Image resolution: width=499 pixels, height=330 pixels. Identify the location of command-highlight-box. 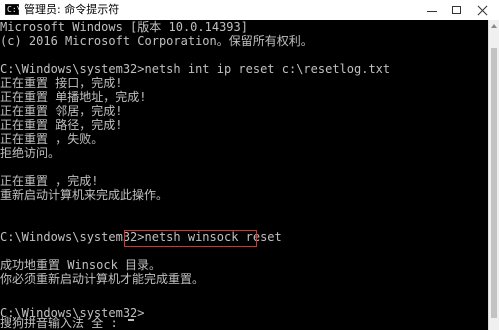
(190, 238).